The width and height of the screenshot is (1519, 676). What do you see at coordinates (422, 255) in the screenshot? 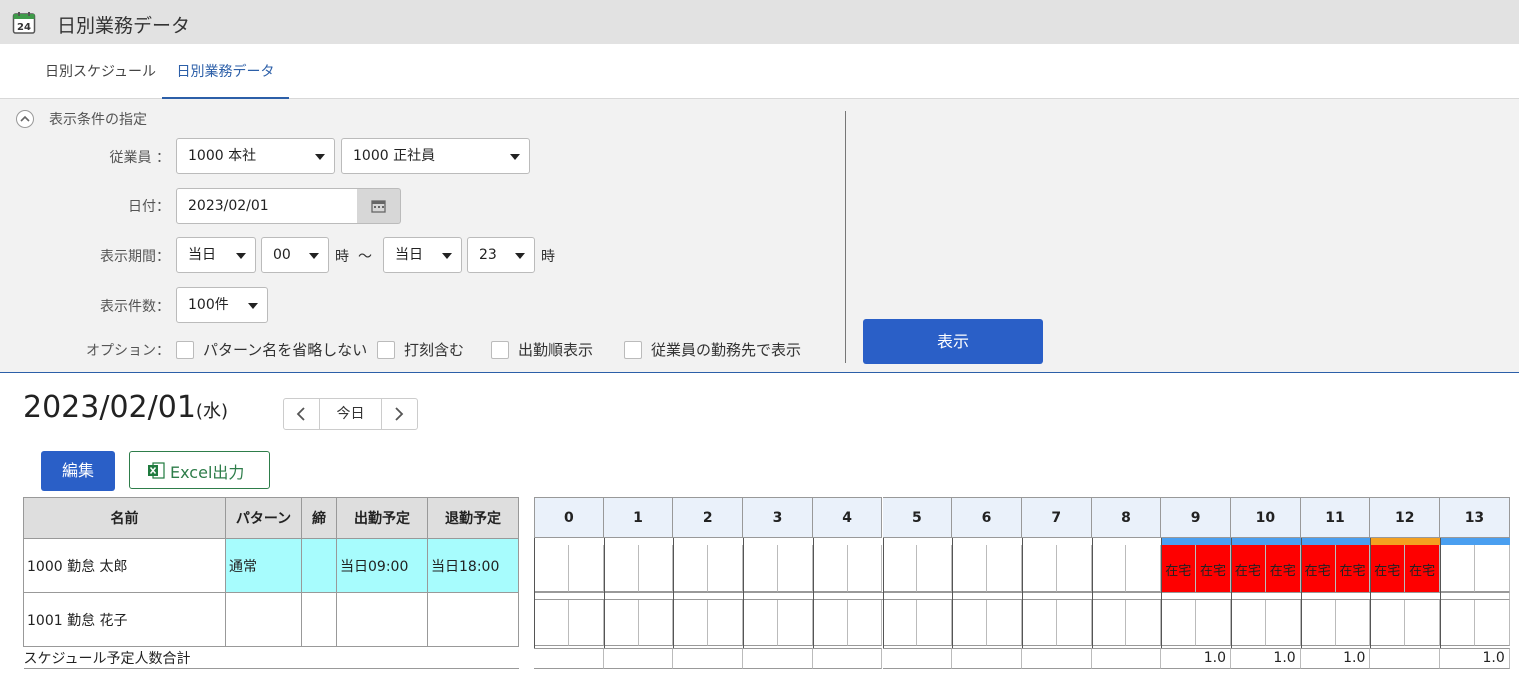
I see `period-to-day-select: 当日` at bounding box center [422, 255].